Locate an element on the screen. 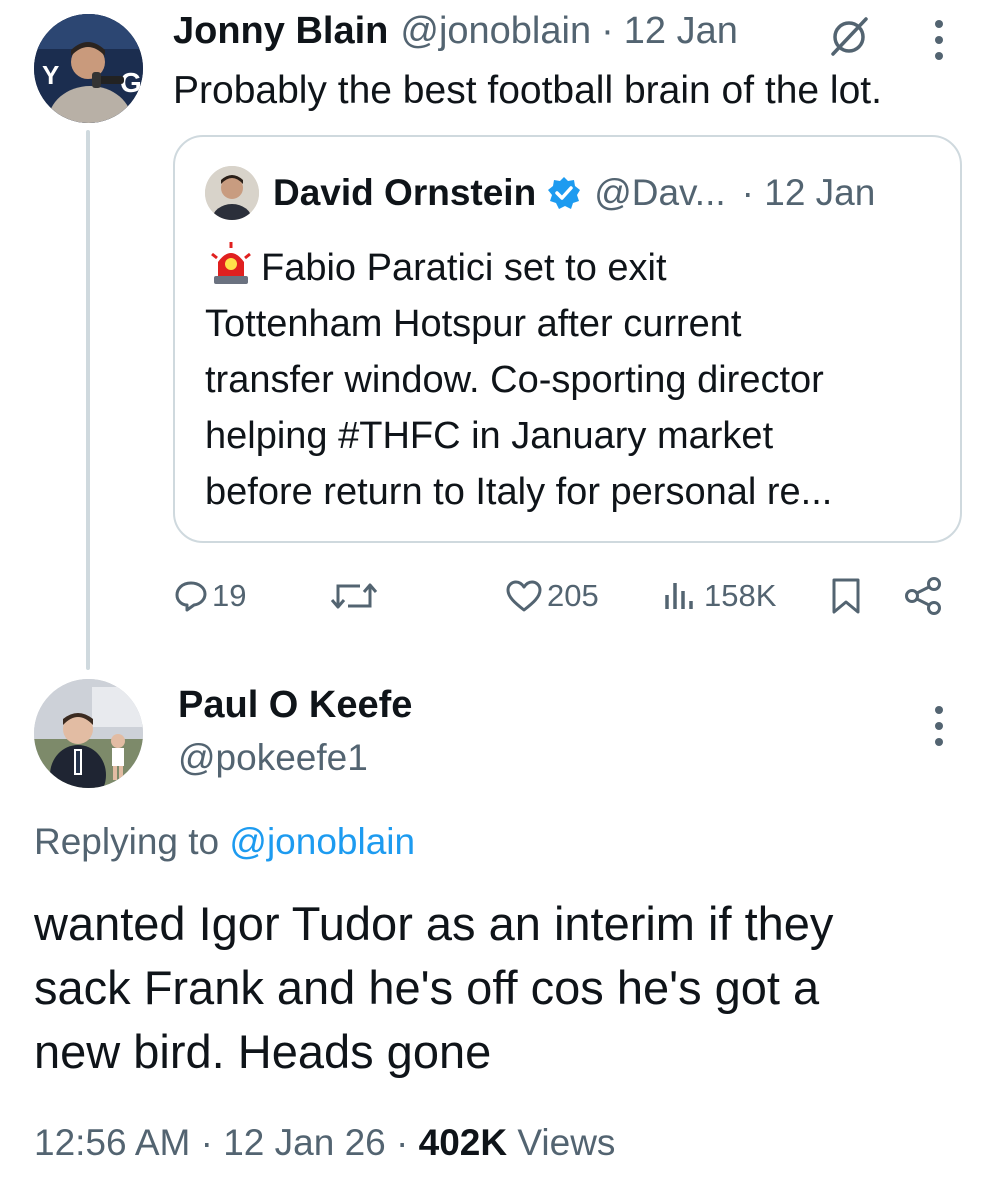  author-name: Jonny Blain is located at coordinates (280, 31).